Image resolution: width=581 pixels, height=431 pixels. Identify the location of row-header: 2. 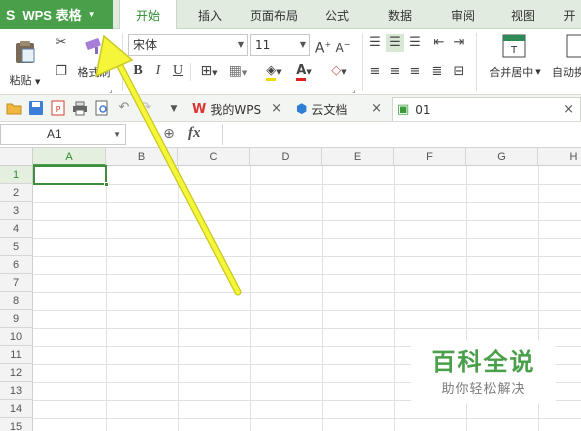
(16, 193).